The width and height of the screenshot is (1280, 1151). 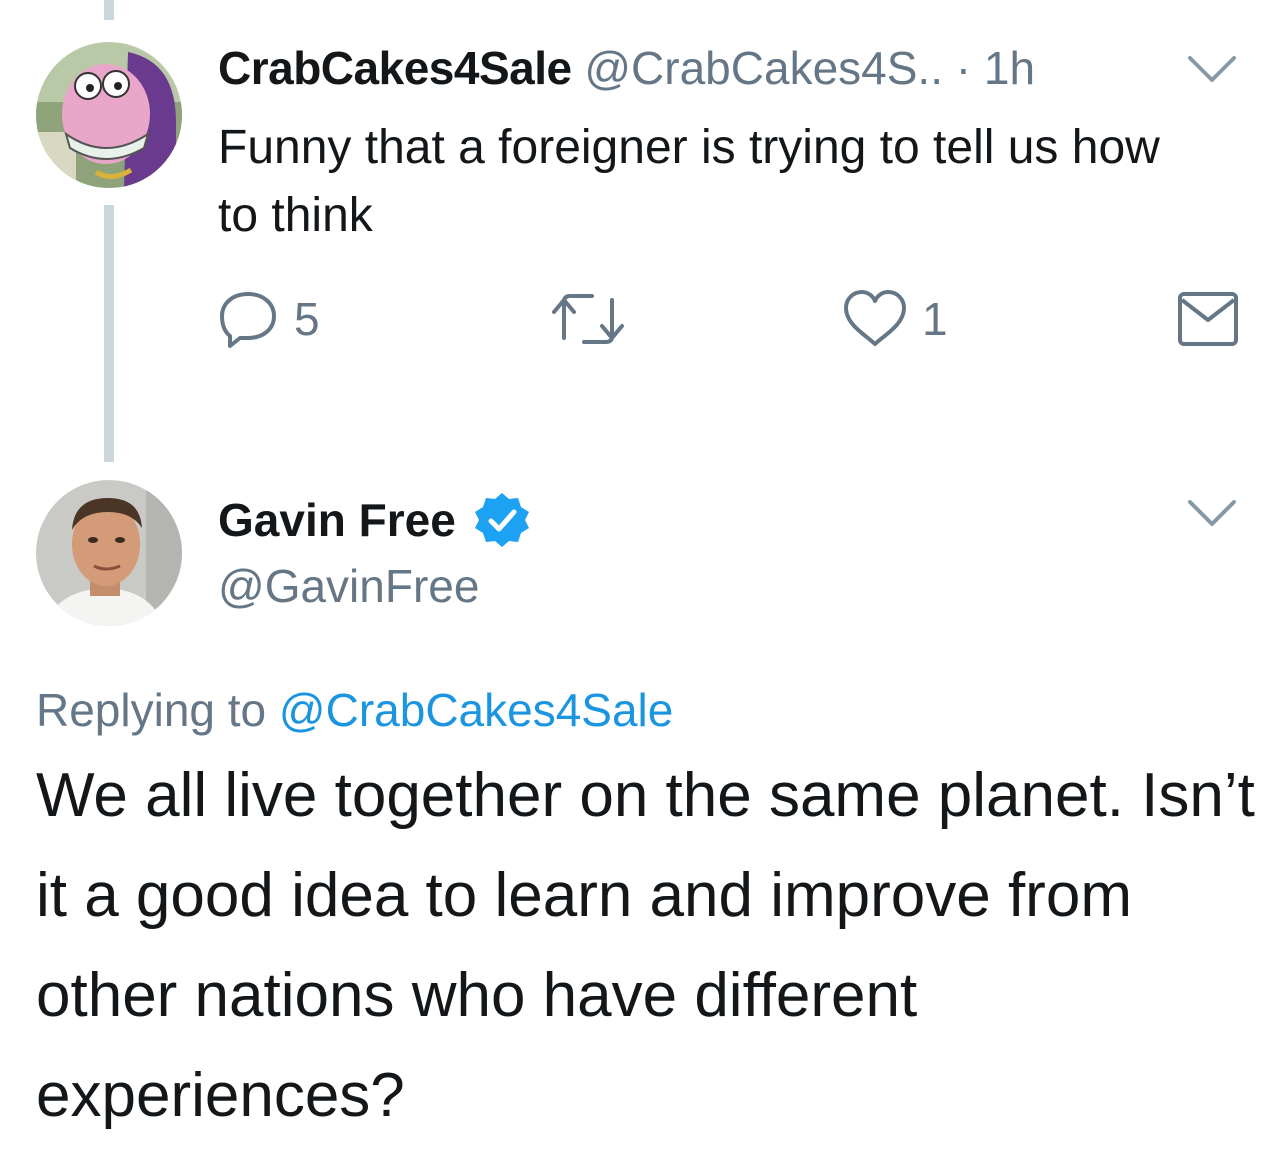 I want to click on tweet1-header: CrabCakes4Sale @CrabCakes4S.. · 1h, so click(x=626, y=68).